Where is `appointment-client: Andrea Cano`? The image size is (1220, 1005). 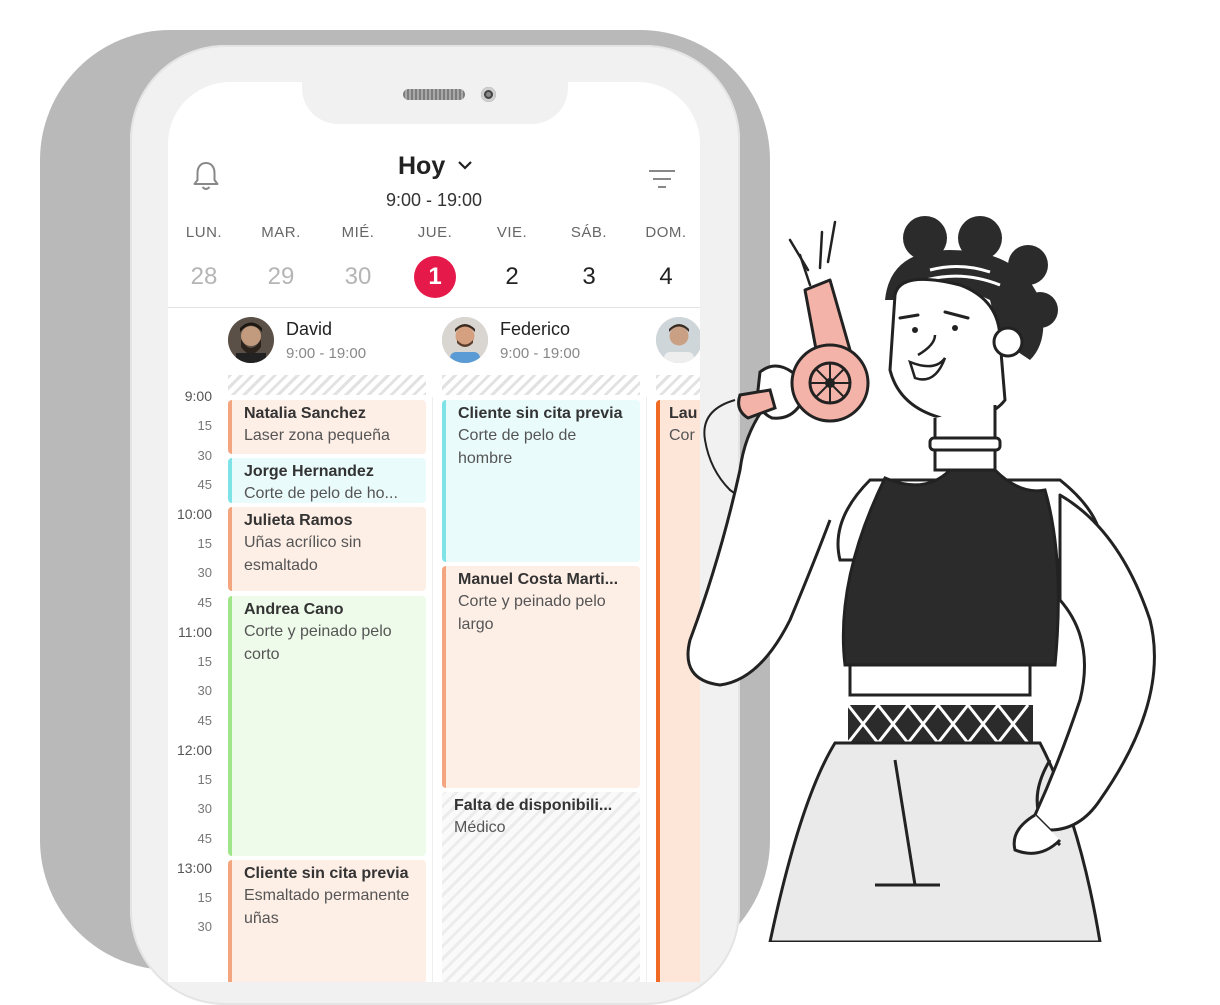 appointment-client: Andrea Cano is located at coordinates (294, 609).